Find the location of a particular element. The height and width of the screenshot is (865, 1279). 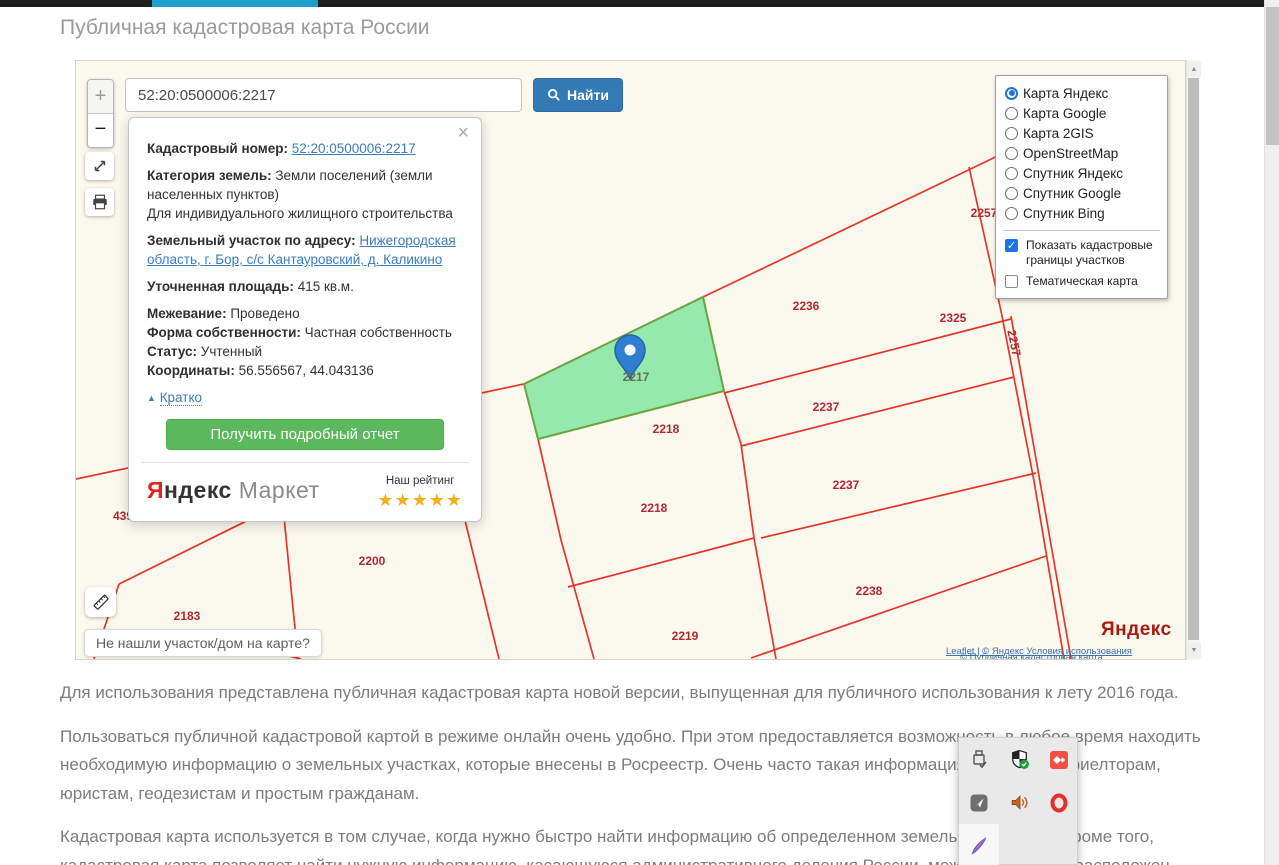

print-button is located at coordinates (99, 202).